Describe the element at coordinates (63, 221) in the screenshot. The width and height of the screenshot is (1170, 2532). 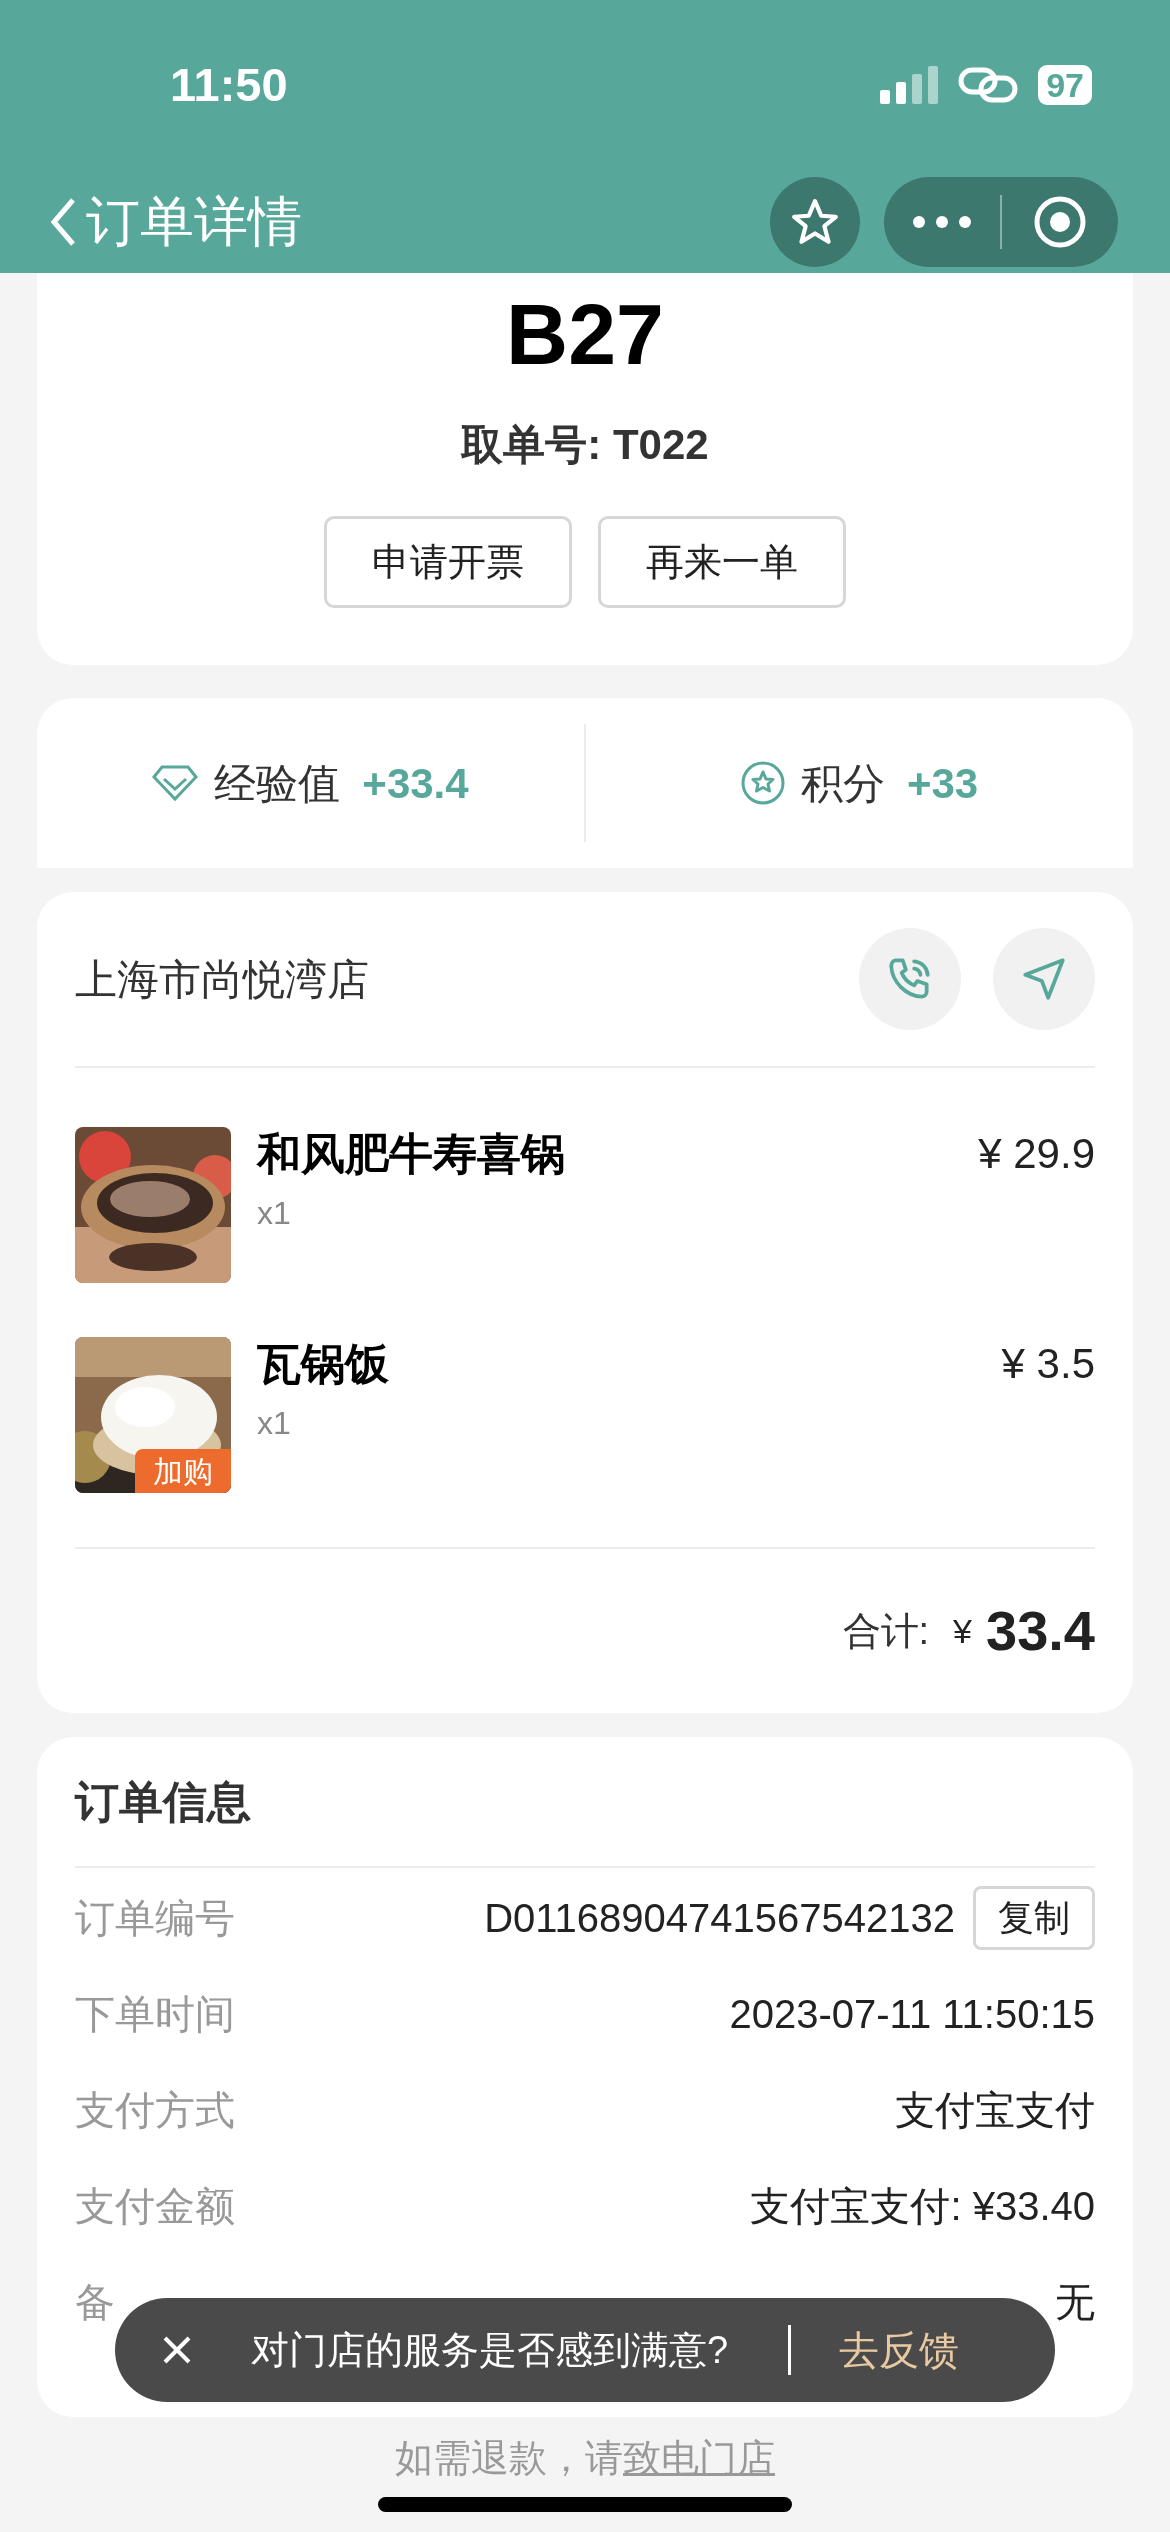
I see `back-icon` at that location.